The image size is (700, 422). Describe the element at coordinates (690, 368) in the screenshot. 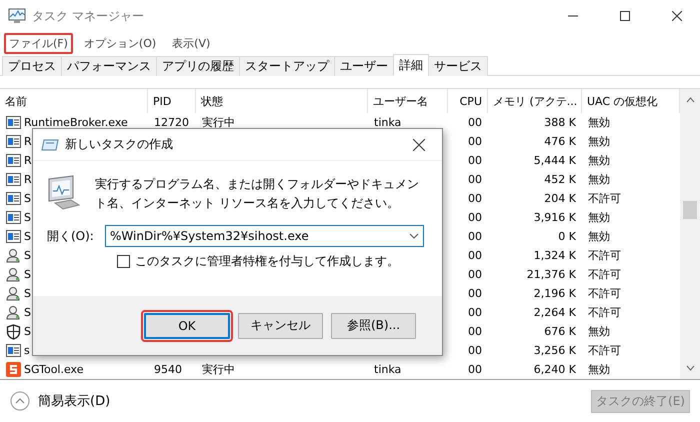

I see `scroll-down-icon` at that location.